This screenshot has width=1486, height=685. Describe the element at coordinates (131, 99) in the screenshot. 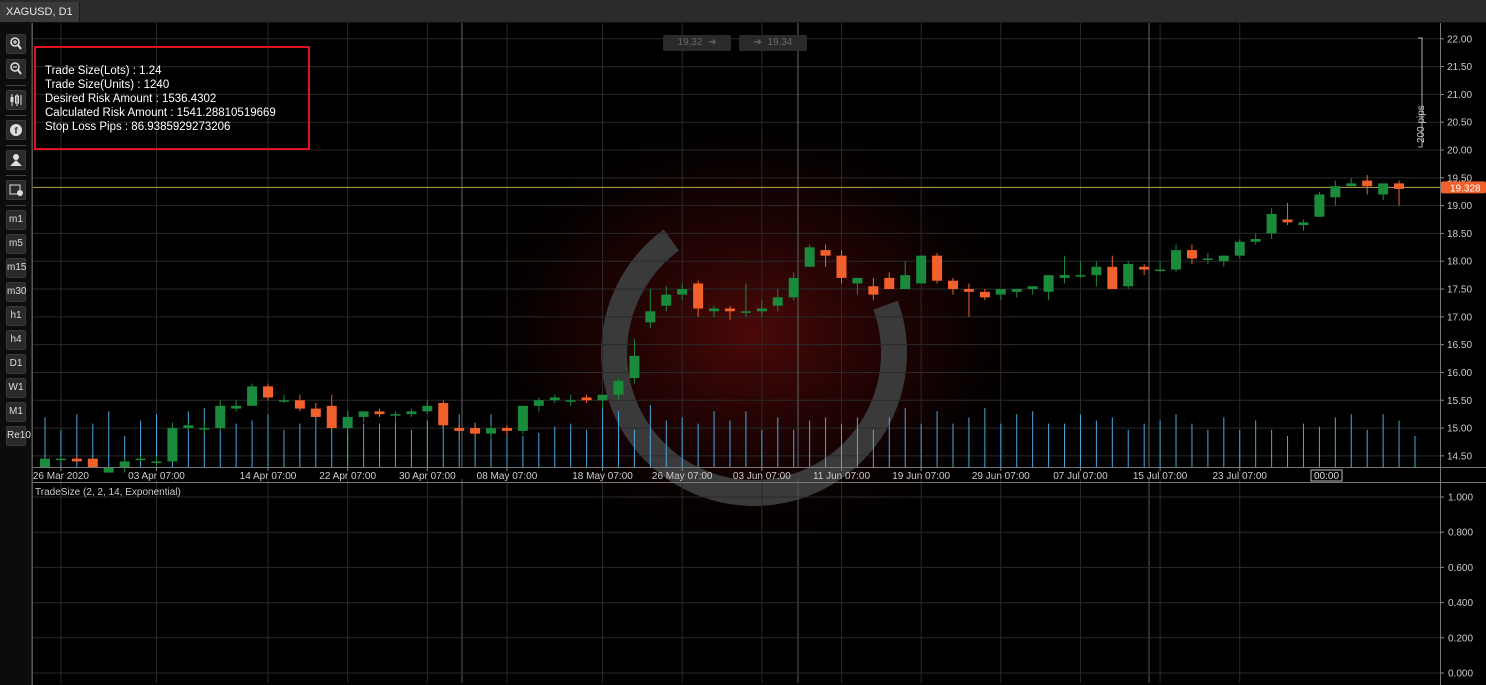

I see `info-desired-risk: Desired Risk Amount : 1536.4302` at that location.